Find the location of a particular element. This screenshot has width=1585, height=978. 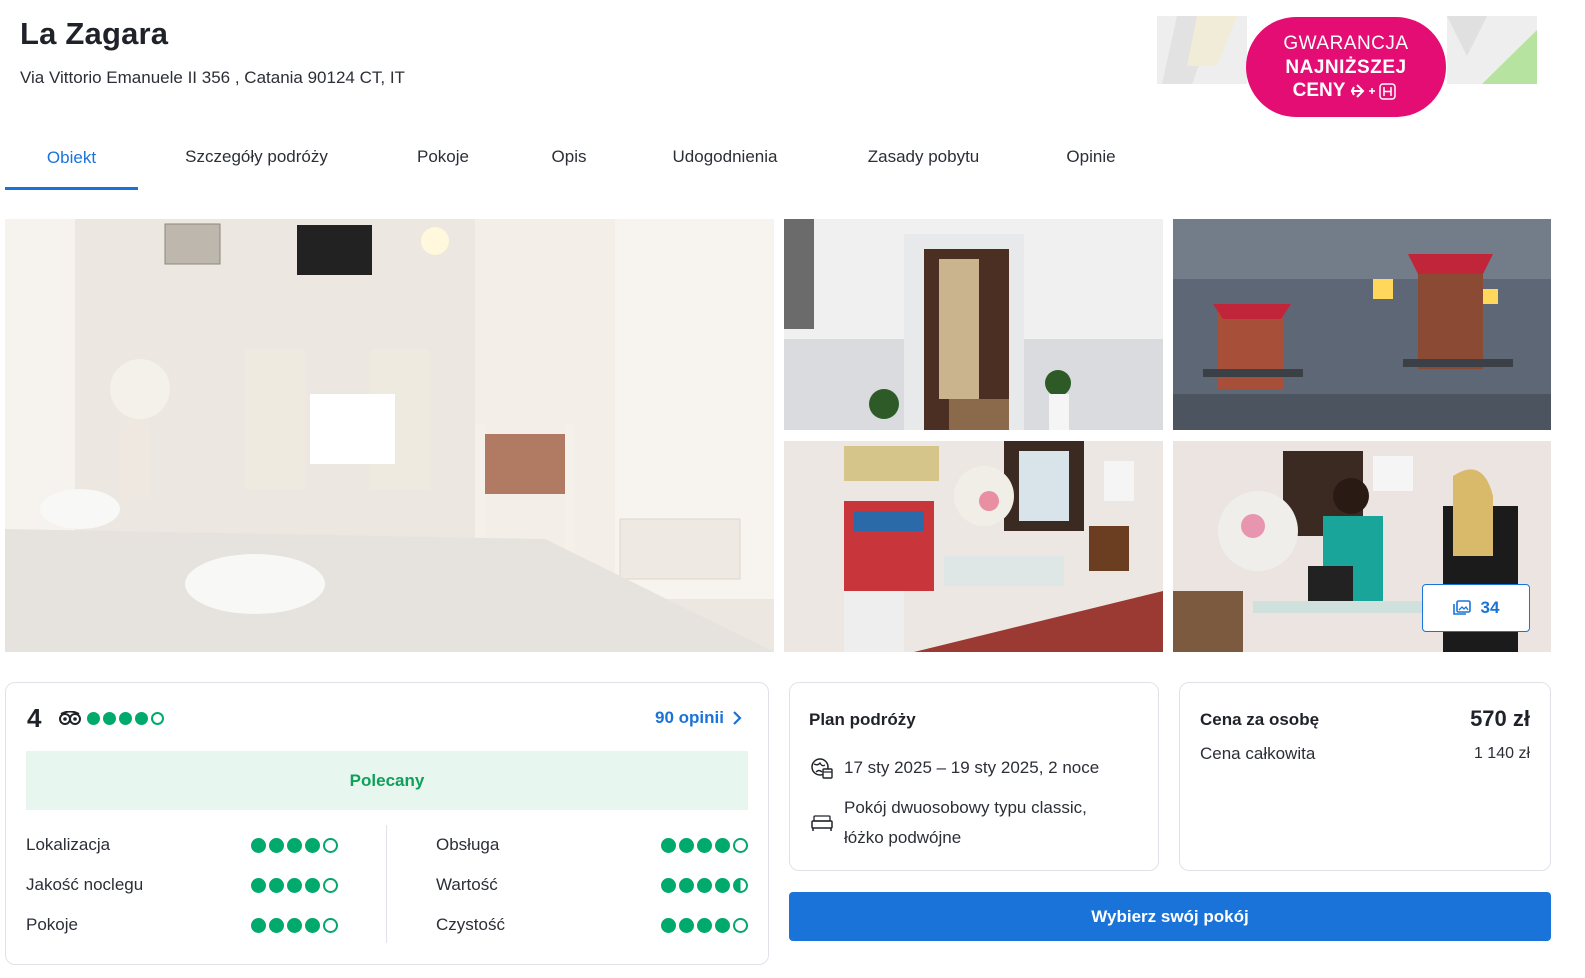

reviews-count: 90 opinii is located at coordinates (689, 717).